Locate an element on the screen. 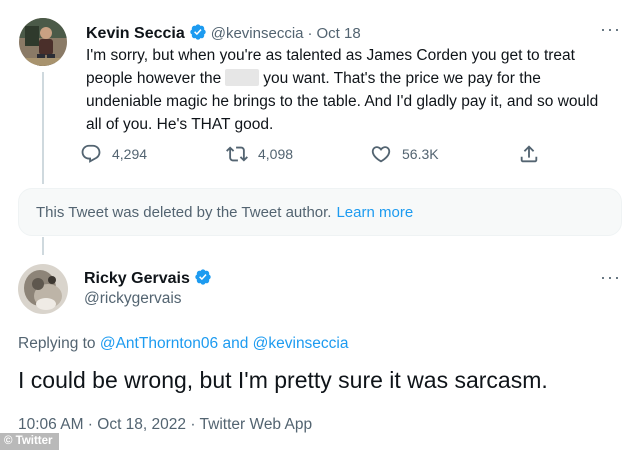  reply-button: 4,294 is located at coordinates (113, 154).